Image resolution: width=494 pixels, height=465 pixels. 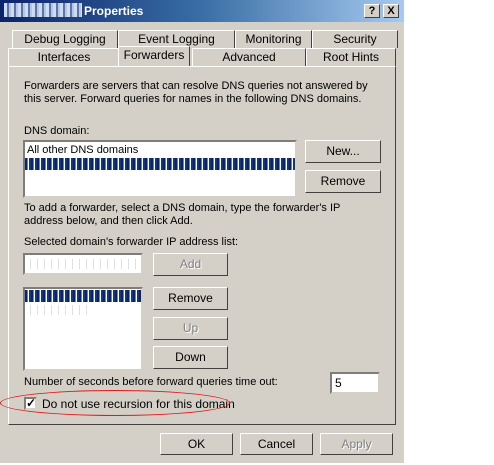 I want to click on apply-button: Apply, so click(x=356, y=444).